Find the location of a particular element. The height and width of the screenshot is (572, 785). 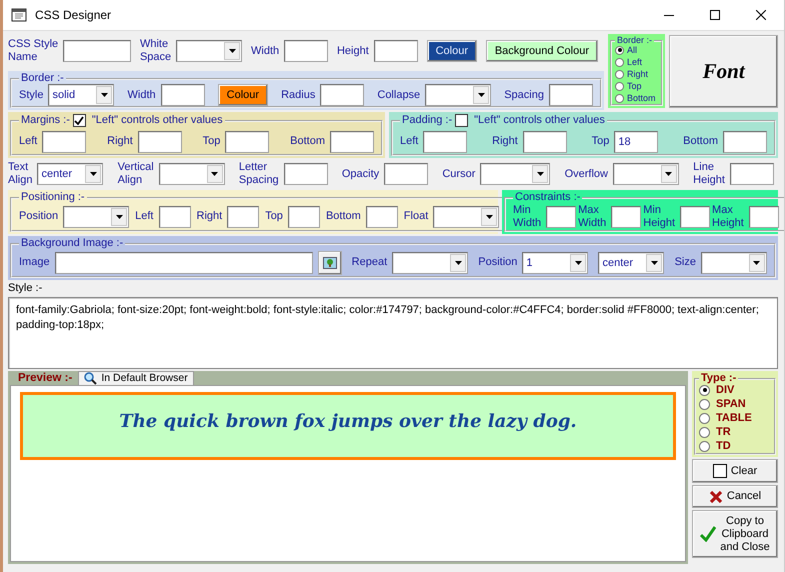

text-field: 18 is located at coordinates (636, 141).